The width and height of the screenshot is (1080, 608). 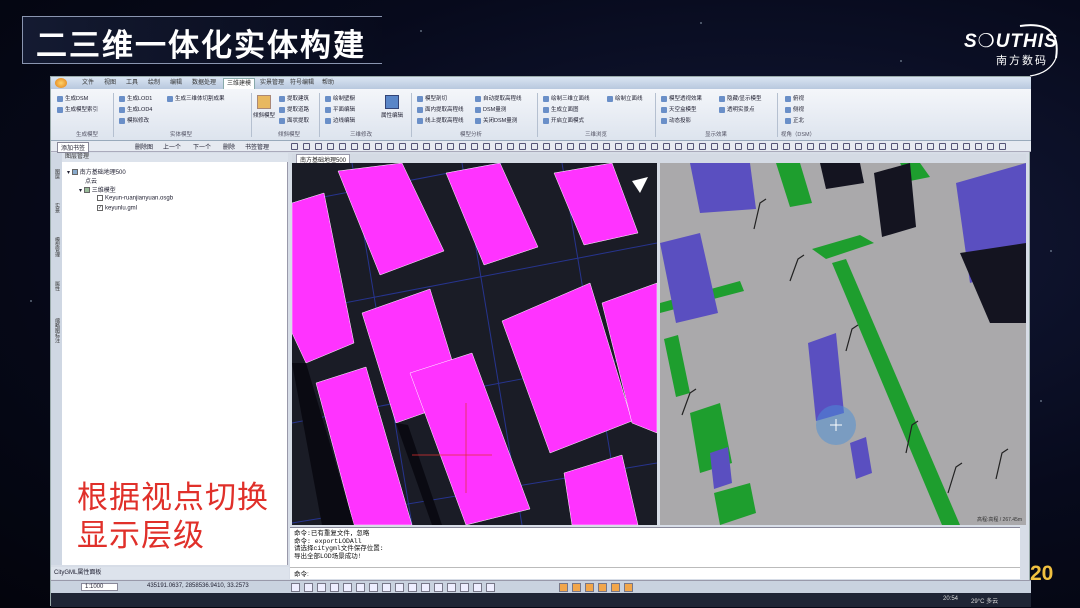 I want to click on tab-draw: 绘制, so click(x=154, y=83).